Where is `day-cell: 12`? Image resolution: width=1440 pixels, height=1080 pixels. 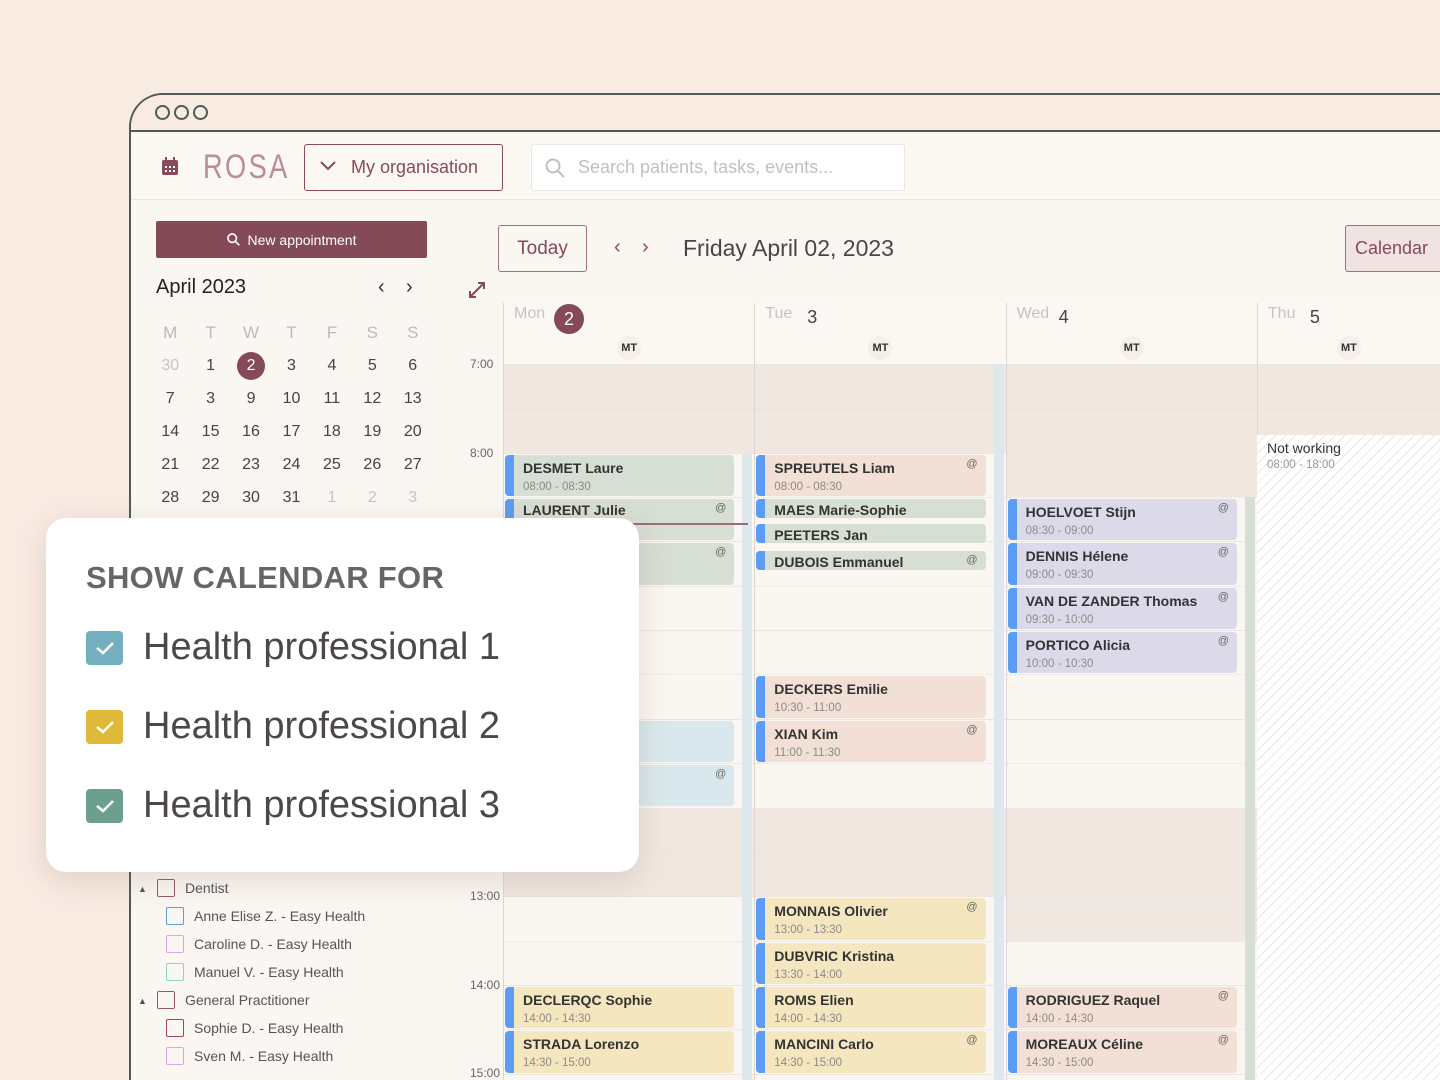
day-cell: 12 is located at coordinates (372, 399).